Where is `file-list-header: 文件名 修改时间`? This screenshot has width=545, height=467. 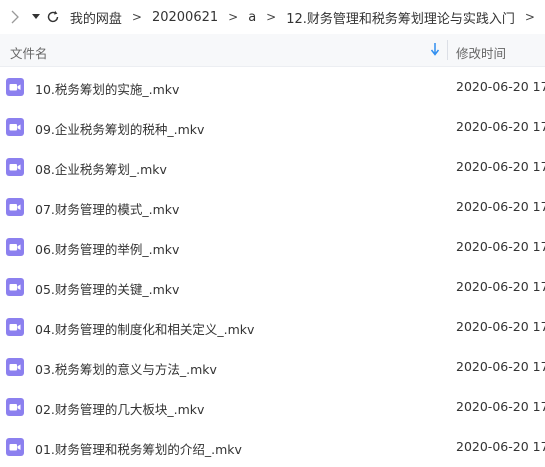
file-list-header: 文件名 修改时间 is located at coordinates (272, 50).